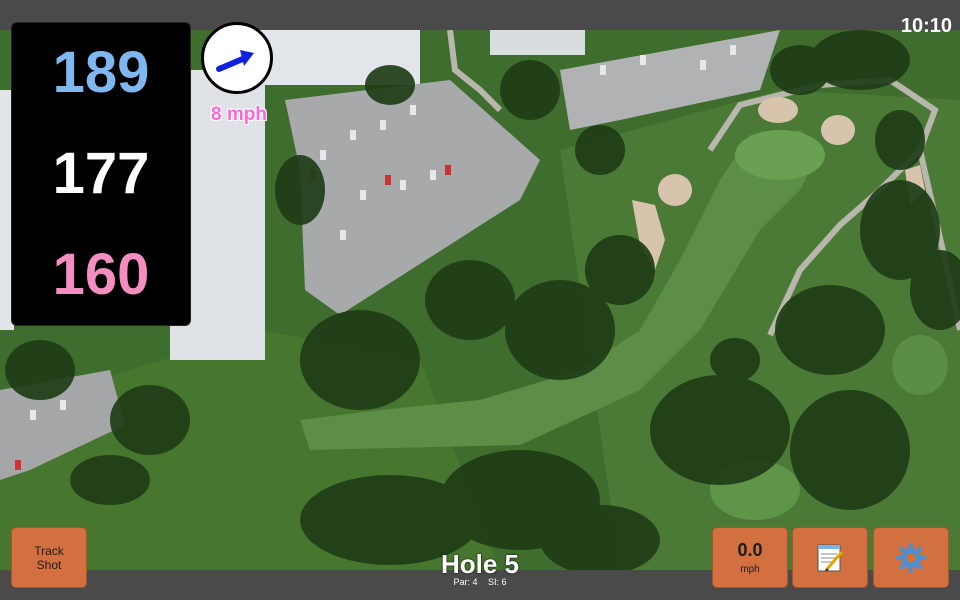  What do you see at coordinates (101, 73) in the screenshot?
I see `back-distance: 189` at bounding box center [101, 73].